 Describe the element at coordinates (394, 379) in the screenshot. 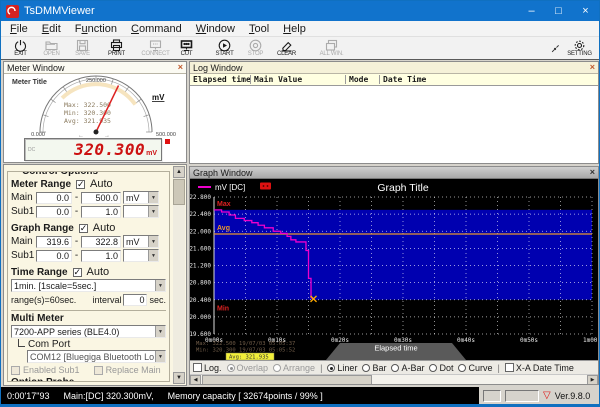

I see `graph-horizontal-scrollbar: ◀ ▶` at that location.